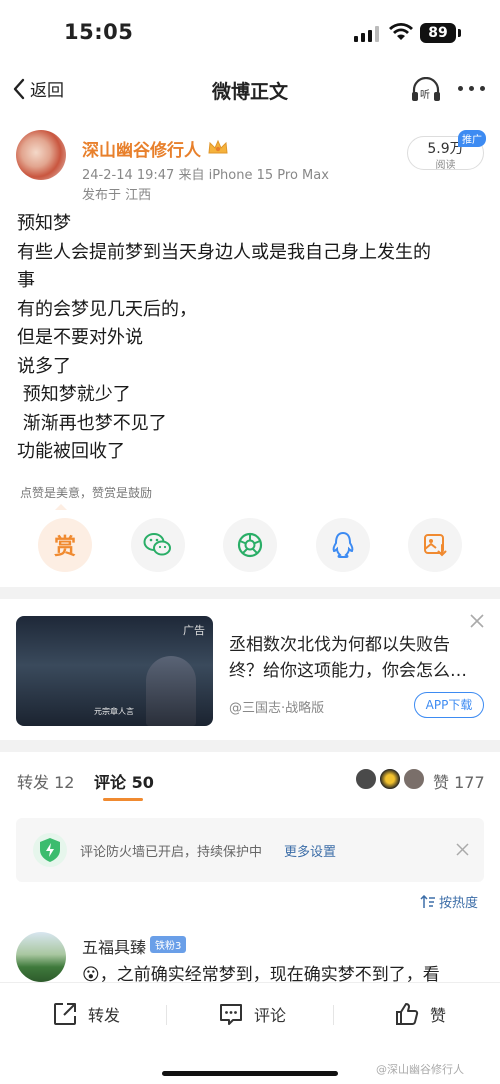  Describe the element at coordinates (114, 711) in the screenshot. I see `ad-image-caption: 元宗章人言` at that location.